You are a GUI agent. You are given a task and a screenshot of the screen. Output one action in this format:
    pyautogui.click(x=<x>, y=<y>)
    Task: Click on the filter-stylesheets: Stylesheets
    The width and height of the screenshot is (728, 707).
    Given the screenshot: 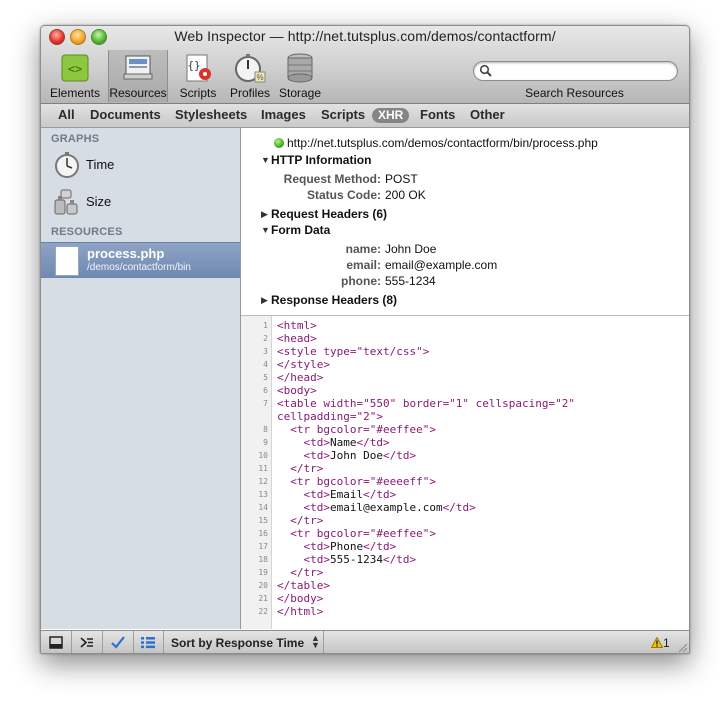 What is the action you would take?
    pyautogui.click(x=211, y=114)
    